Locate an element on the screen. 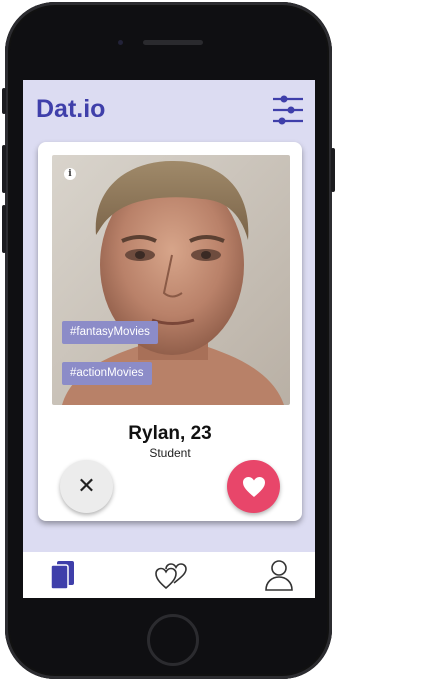 Image resolution: width=443 pixels, height=682 pixels. home-button is located at coordinates (173, 640).